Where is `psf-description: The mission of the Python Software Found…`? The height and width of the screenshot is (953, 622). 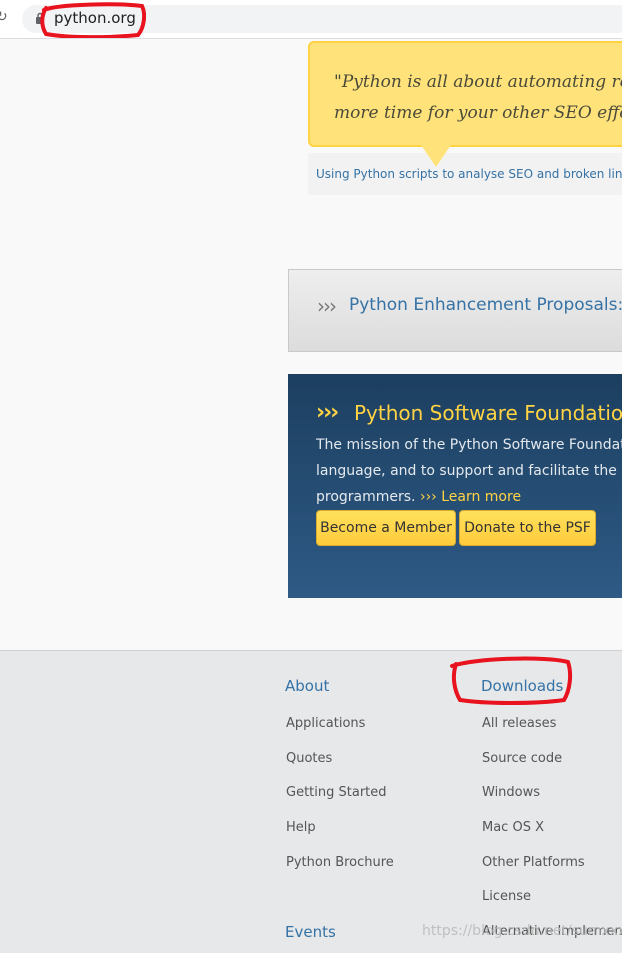
psf-description: The mission of the Python Software Found… is located at coordinates (469, 471).